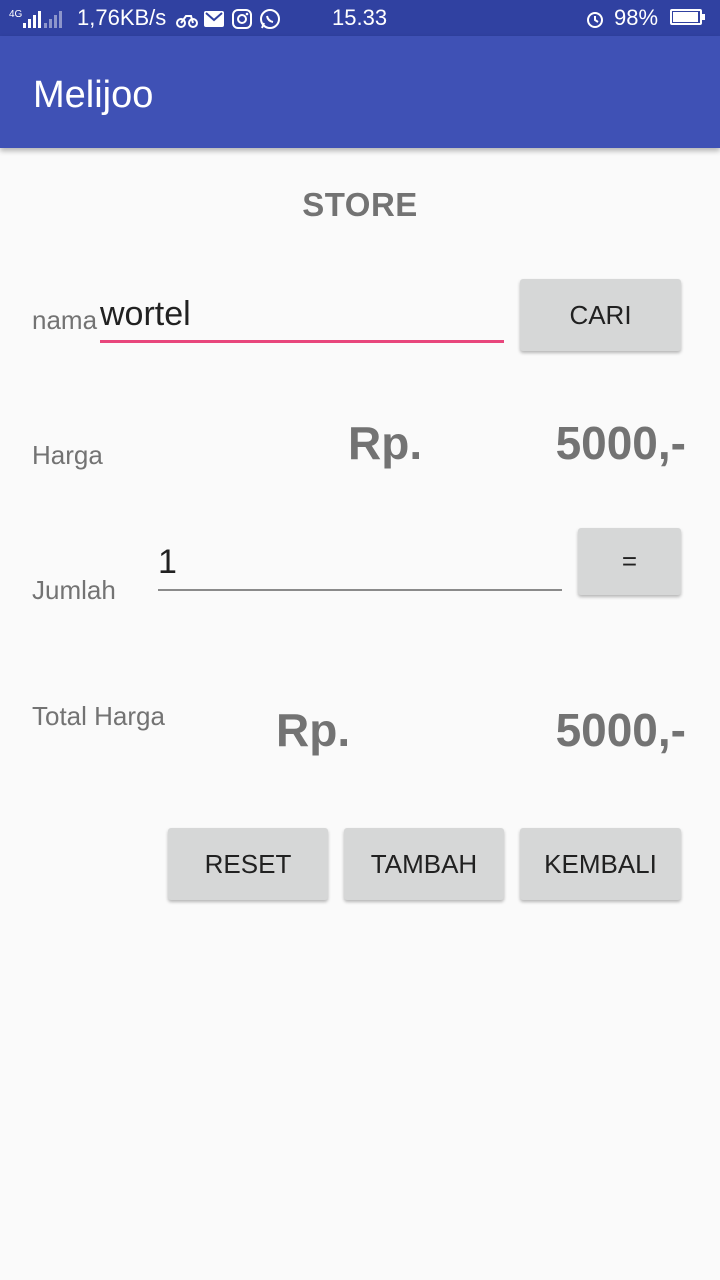 The image size is (720, 1280). Describe the element at coordinates (25, 18) in the screenshot. I see `signal-icon: 4G` at that location.